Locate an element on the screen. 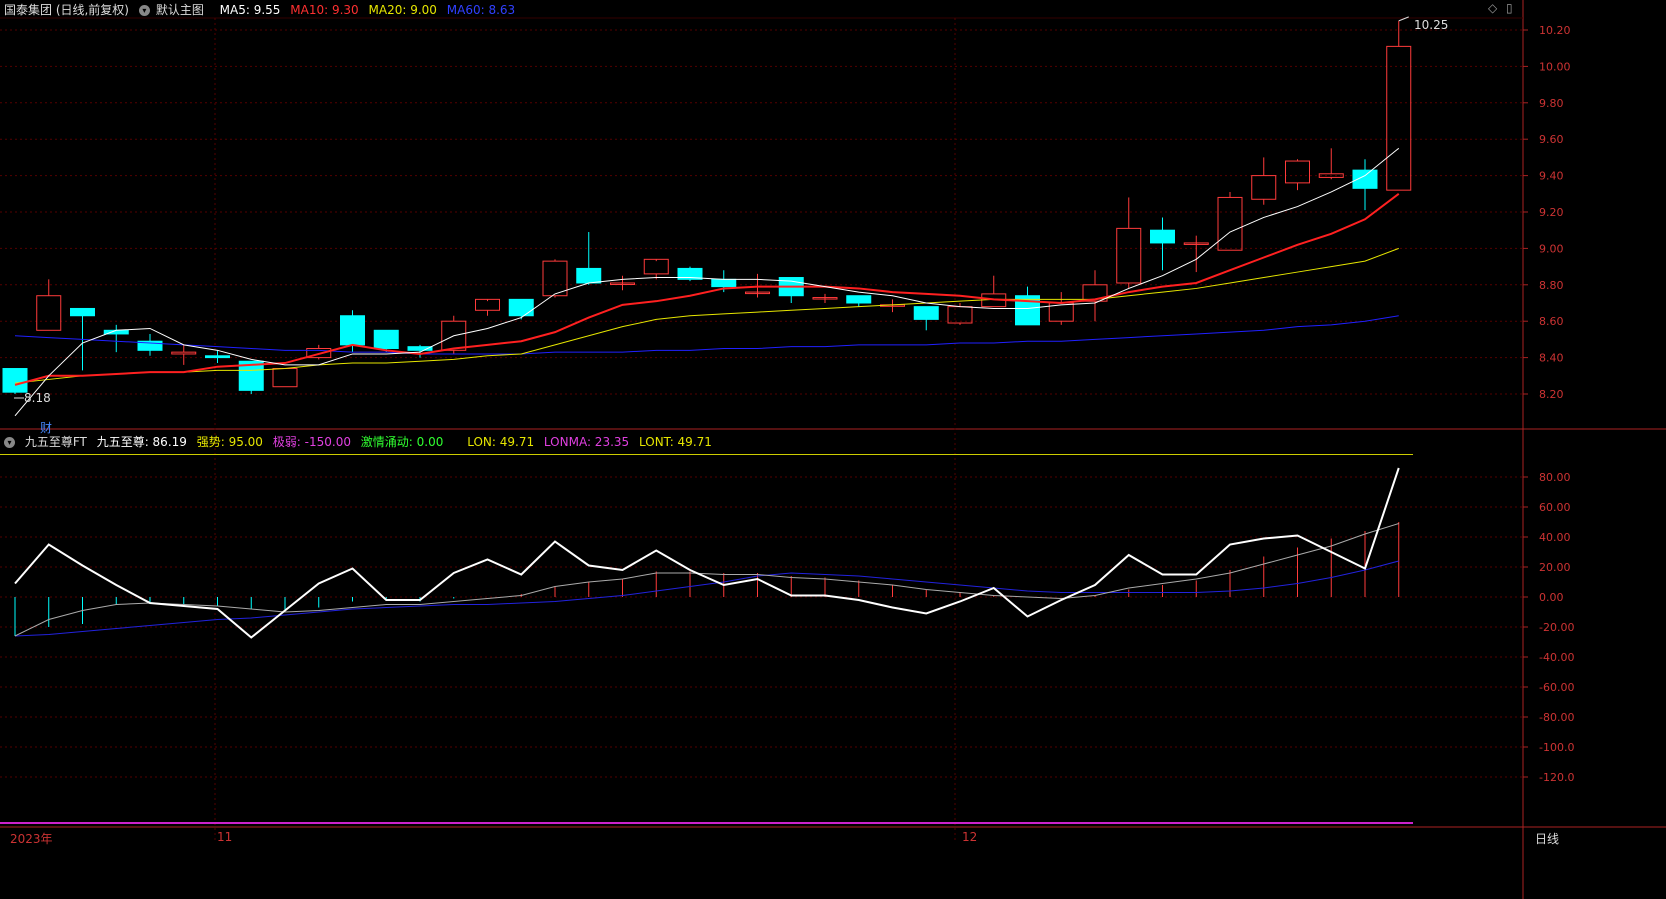 Image resolution: width=1666 pixels, height=899 pixels. indicator-name: 九五至尊FT is located at coordinates (56, 442).